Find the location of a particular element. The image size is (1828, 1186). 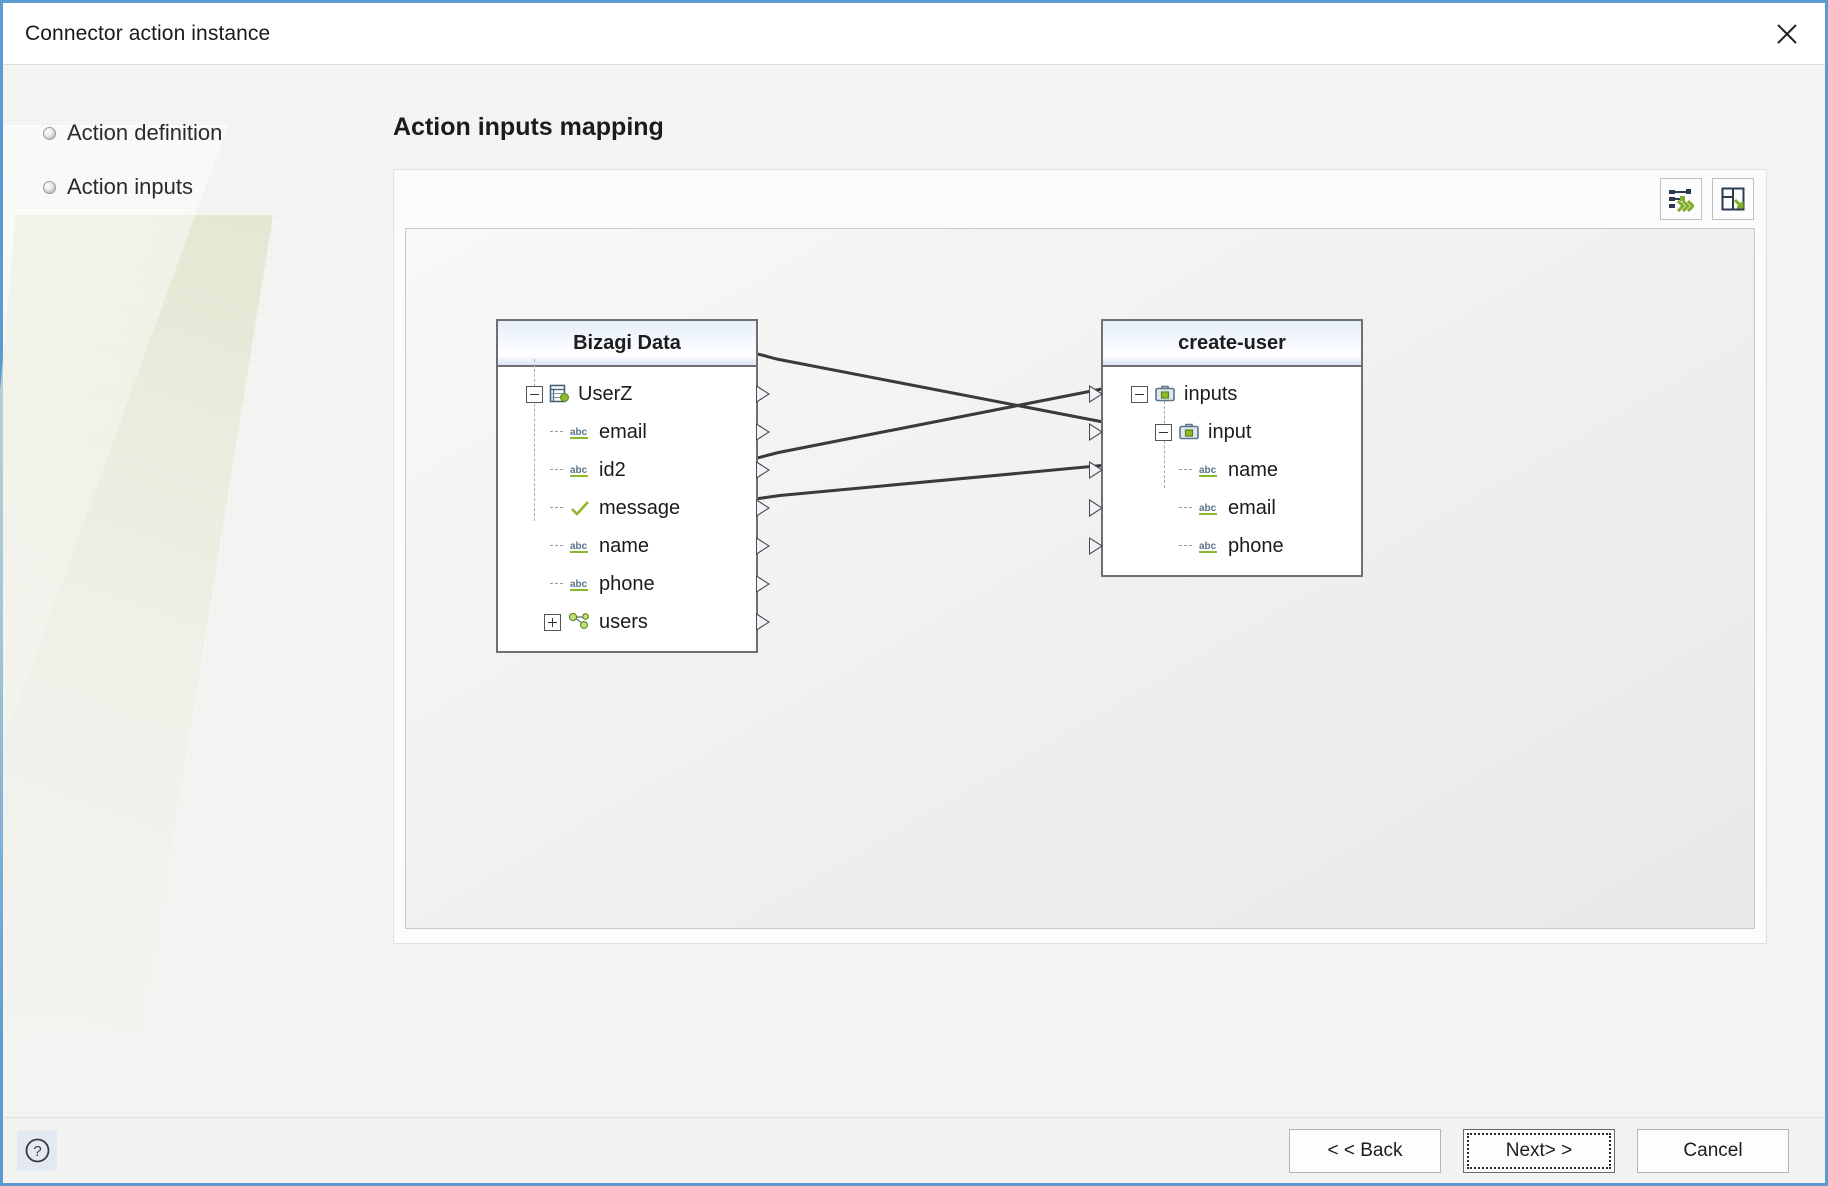

tree-node-id2: abc id2 is located at coordinates (634, 470).